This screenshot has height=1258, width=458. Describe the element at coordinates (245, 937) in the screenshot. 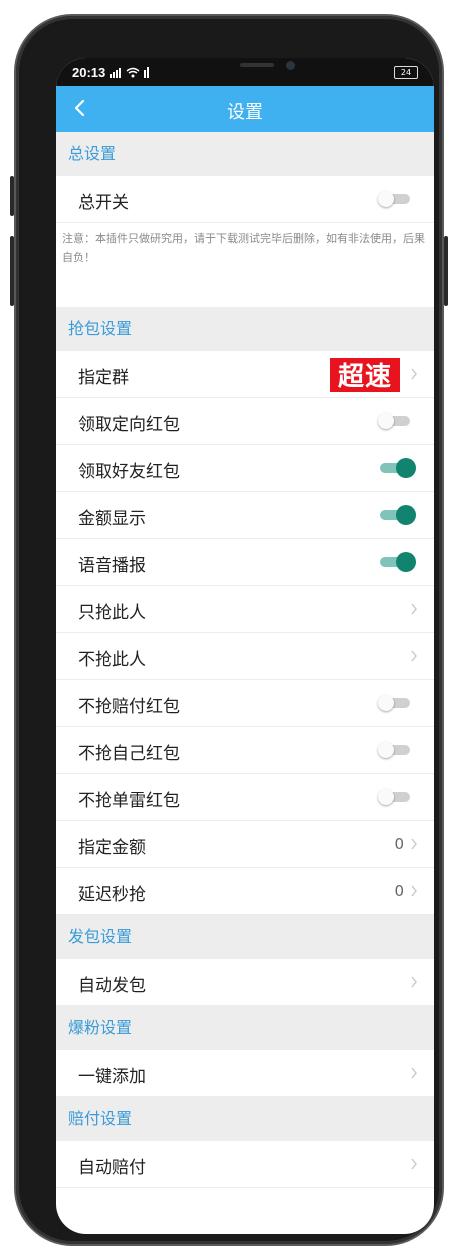

I see `section-header-send: 发包设置` at that location.